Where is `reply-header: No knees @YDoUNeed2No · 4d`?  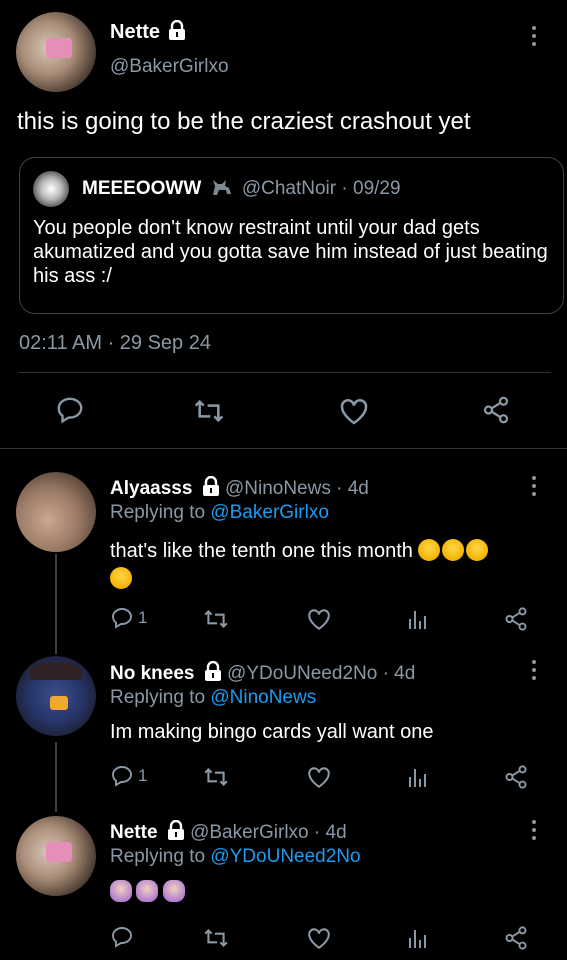
reply-header: No knees @YDoUNeed2No · 4d is located at coordinates (262, 673).